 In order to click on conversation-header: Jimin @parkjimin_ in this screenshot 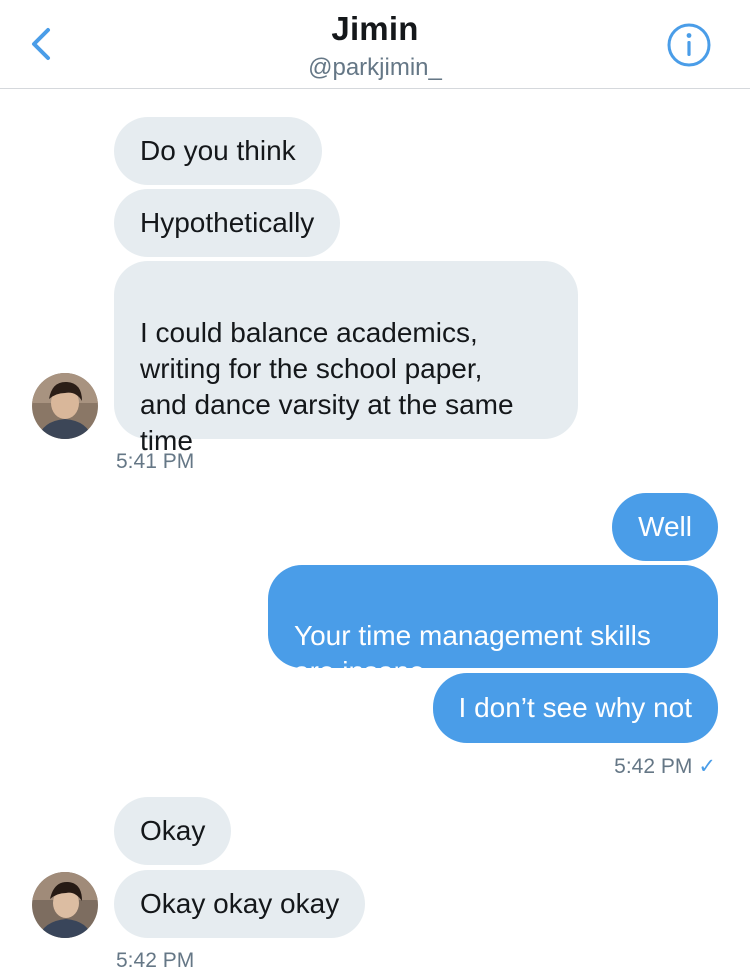, I will do `click(375, 44)`.